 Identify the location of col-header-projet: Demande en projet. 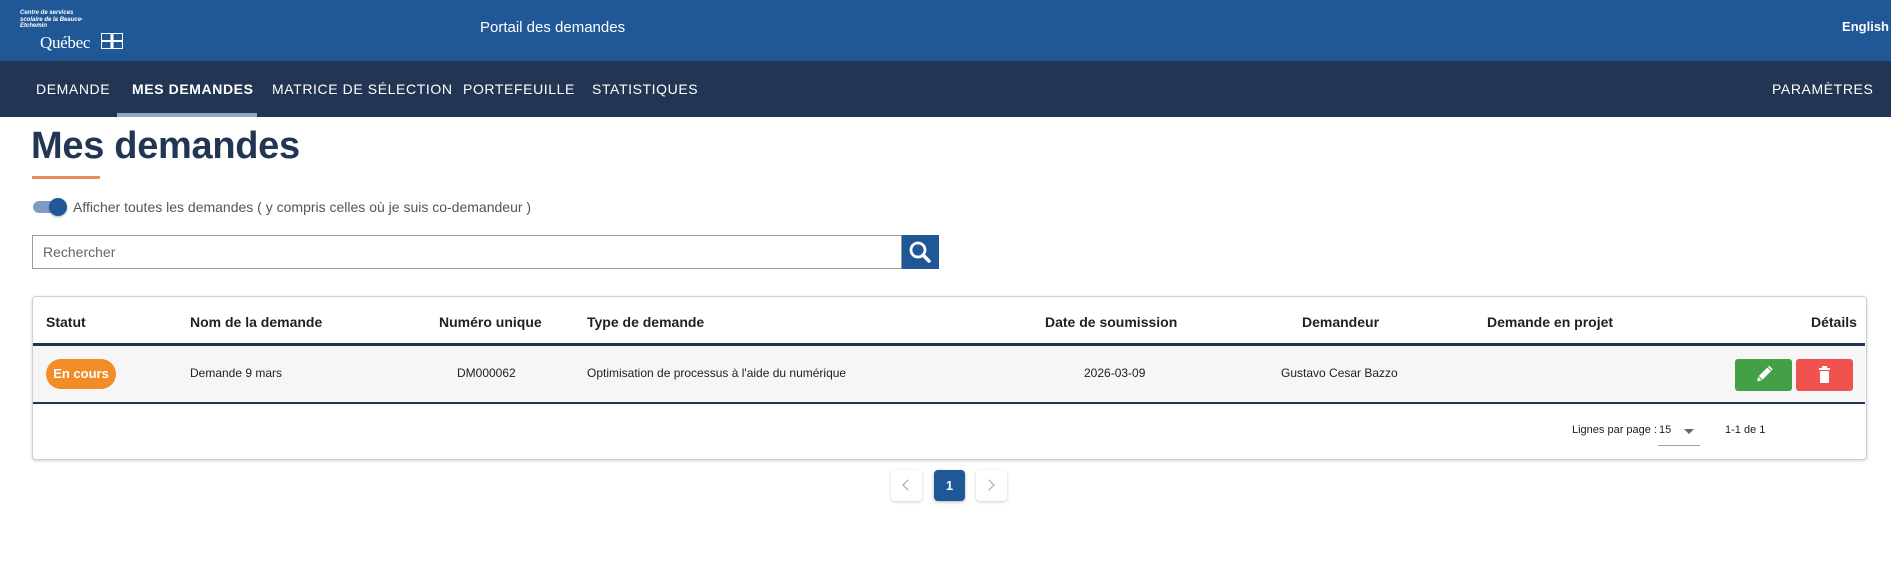
(1550, 322).